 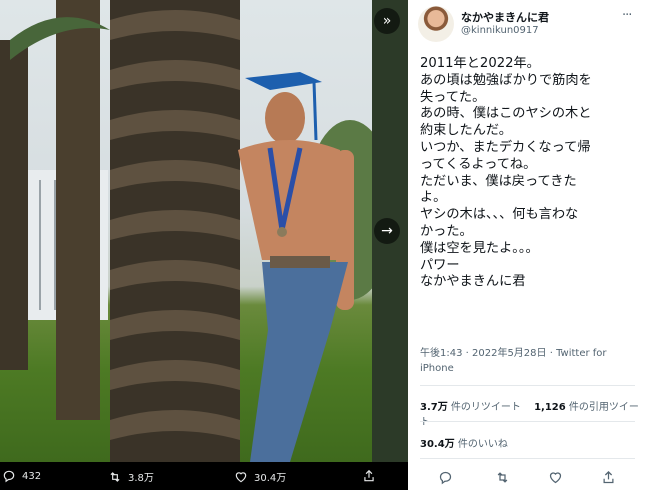 I want to click on media-retweet-button: 3.8万, so click(x=131, y=476).